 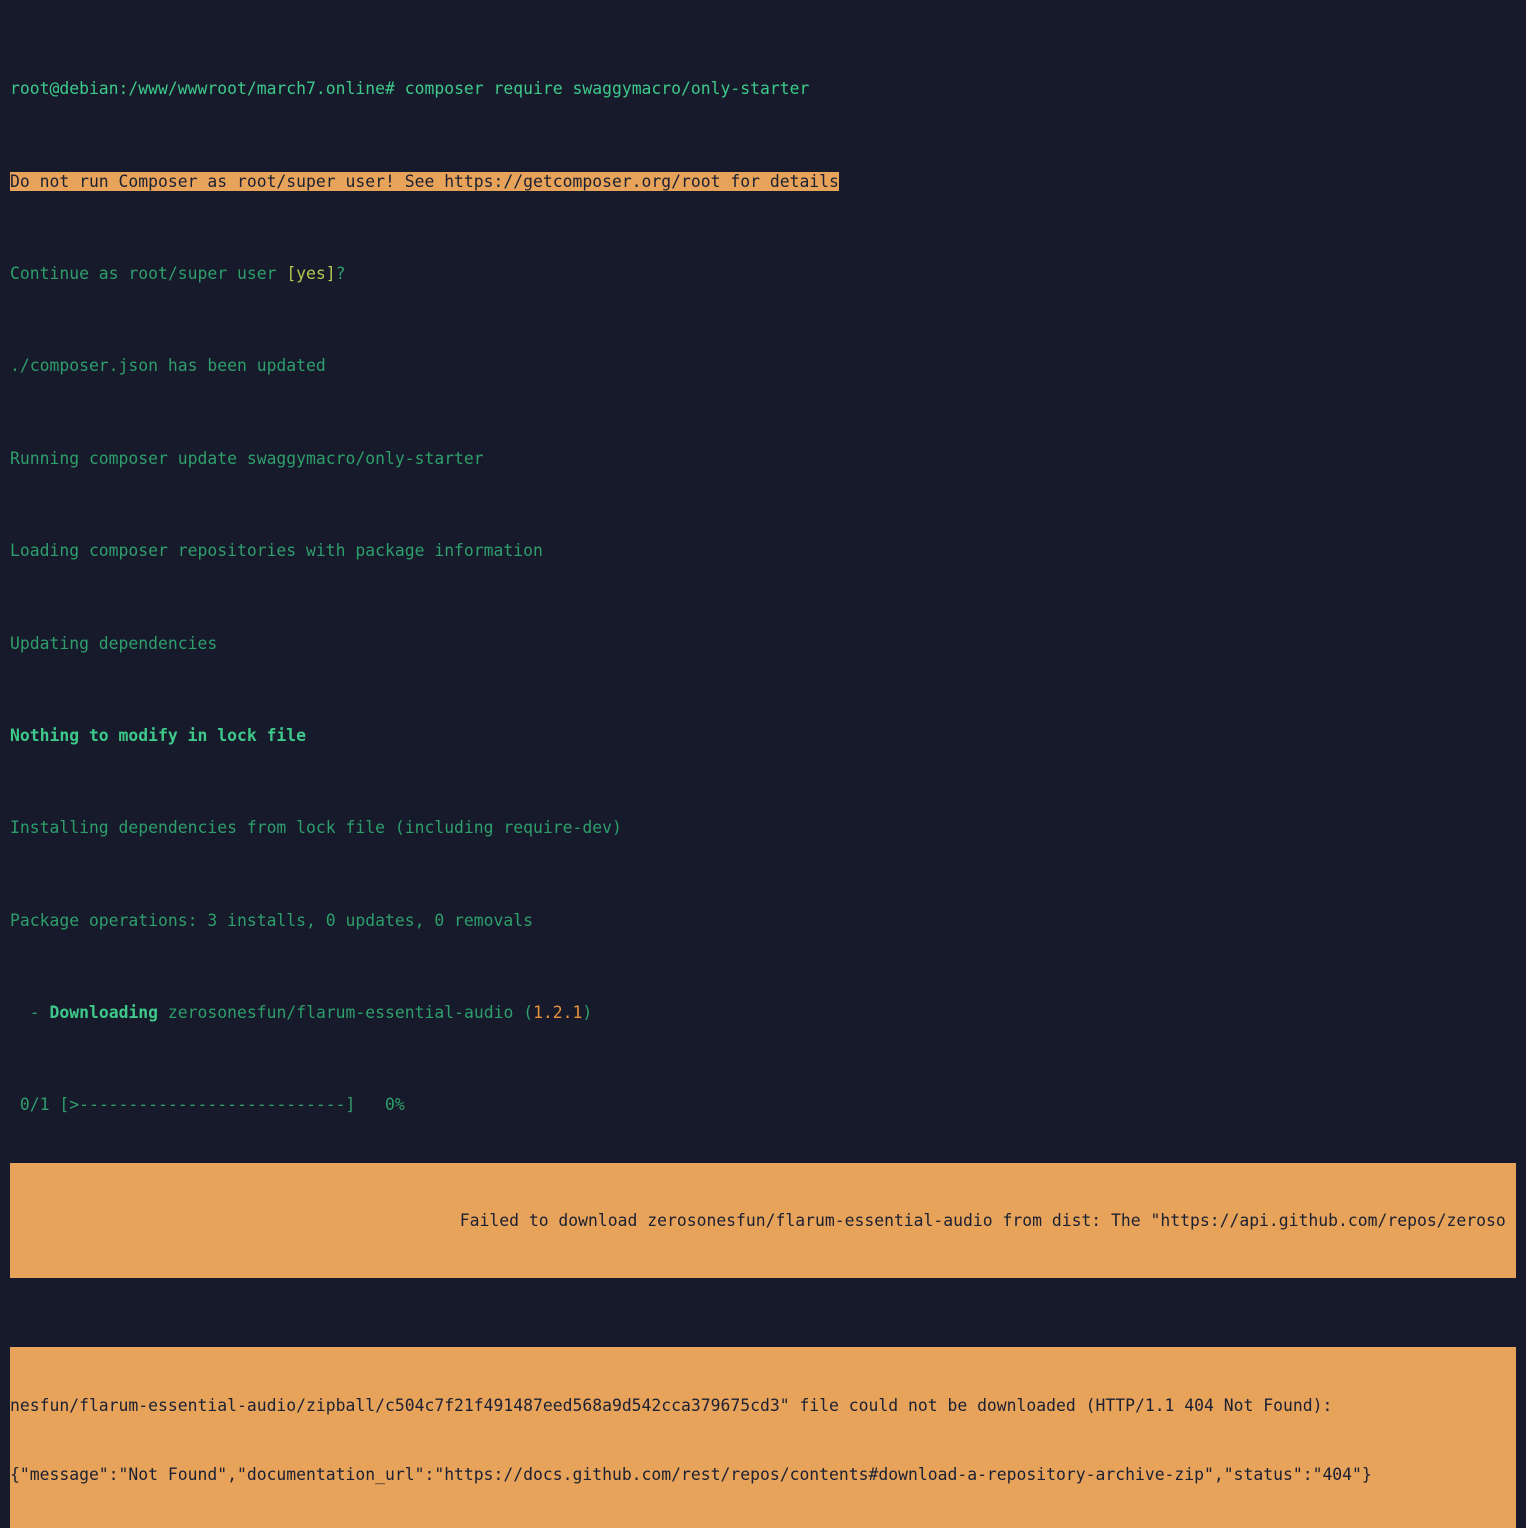 What do you see at coordinates (763, 273) in the screenshot?
I see `continue-prompt-line: Continue as root/super user [yes]?` at bounding box center [763, 273].